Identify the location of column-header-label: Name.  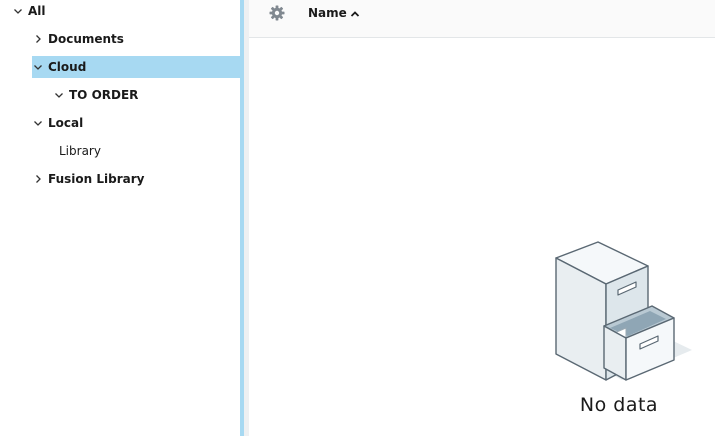
(327, 13).